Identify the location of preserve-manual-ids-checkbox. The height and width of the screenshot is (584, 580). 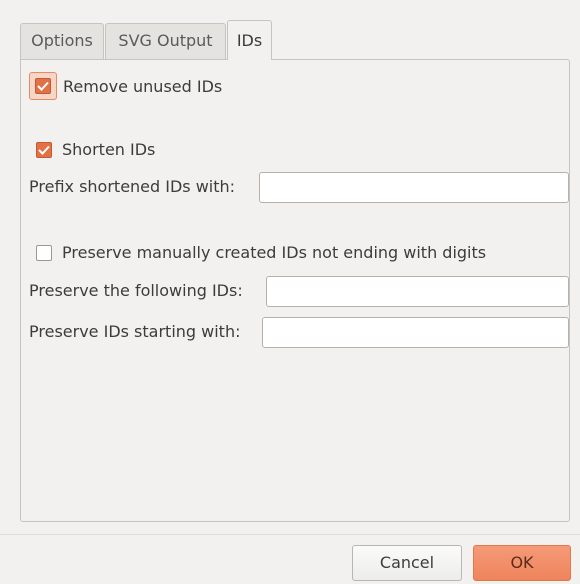
(44, 252).